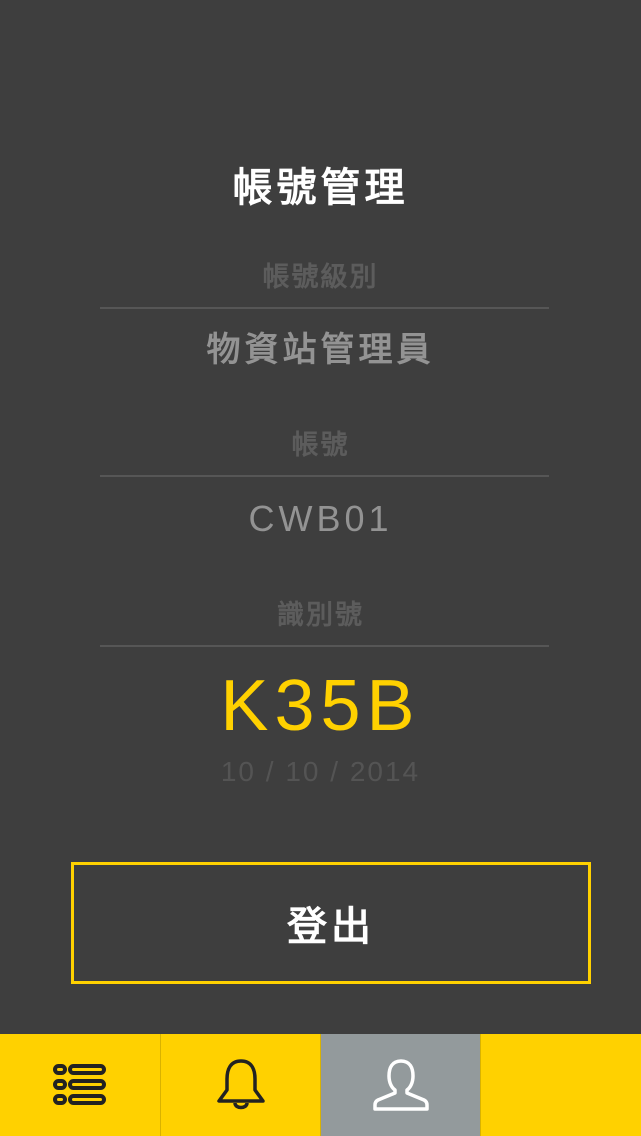 The height and width of the screenshot is (1136, 641). I want to click on id-number-value: K35B, so click(320, 706).